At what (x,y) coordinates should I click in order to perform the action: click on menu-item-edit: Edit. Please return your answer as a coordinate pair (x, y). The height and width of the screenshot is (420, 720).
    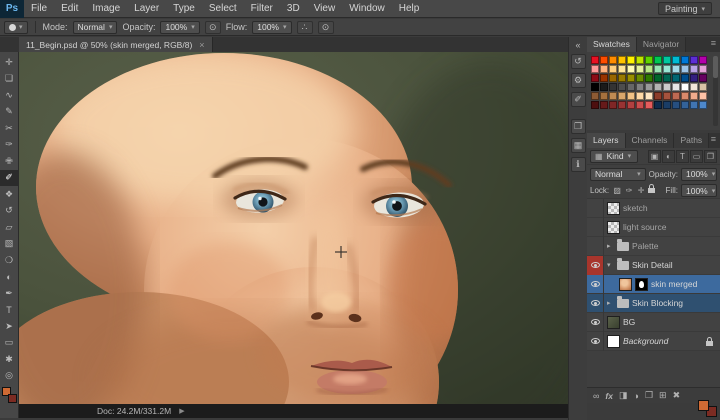
    Looking at the image, I should click on (69, 9).